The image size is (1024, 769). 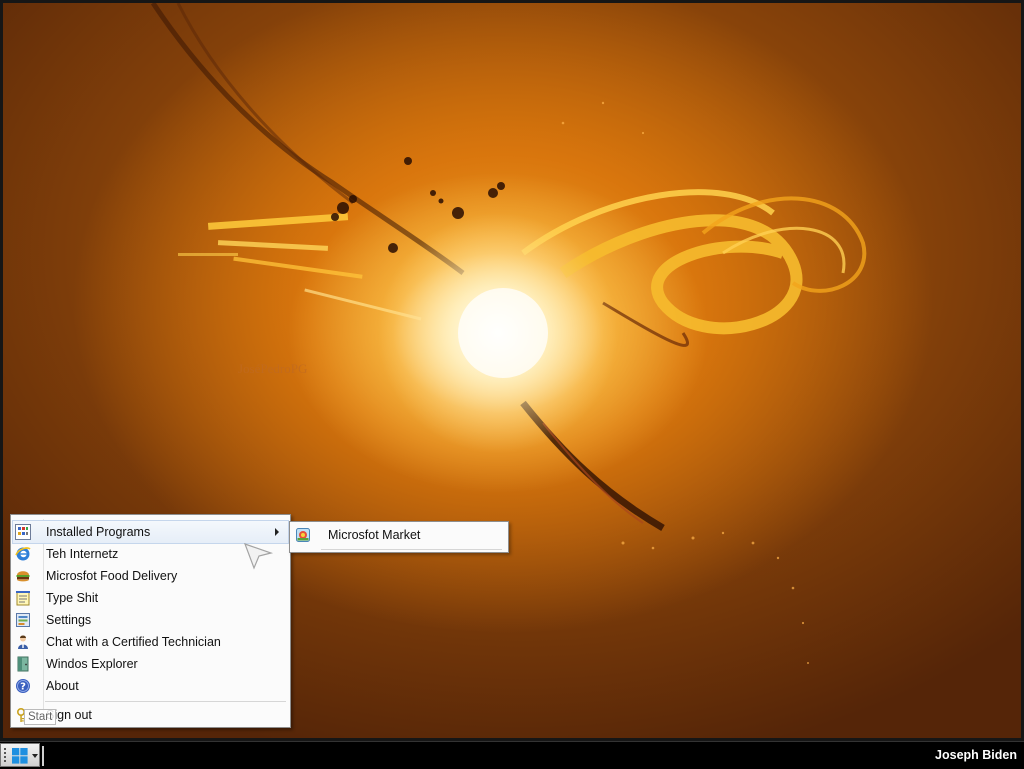 I want to click on menu-item-chat-technician: Chat with a Certified Technician, so click(x=150, y=642).